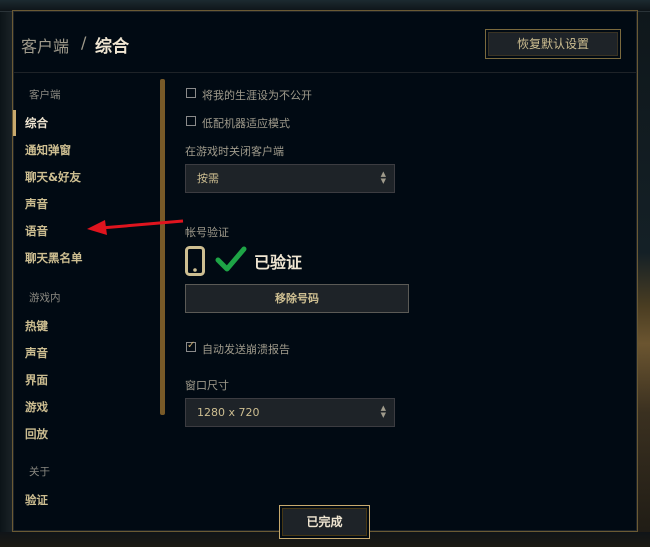  Describe the element at coordinates (36, 434) in the screenshot. I see `nav-item-replays: 回放` at that location.